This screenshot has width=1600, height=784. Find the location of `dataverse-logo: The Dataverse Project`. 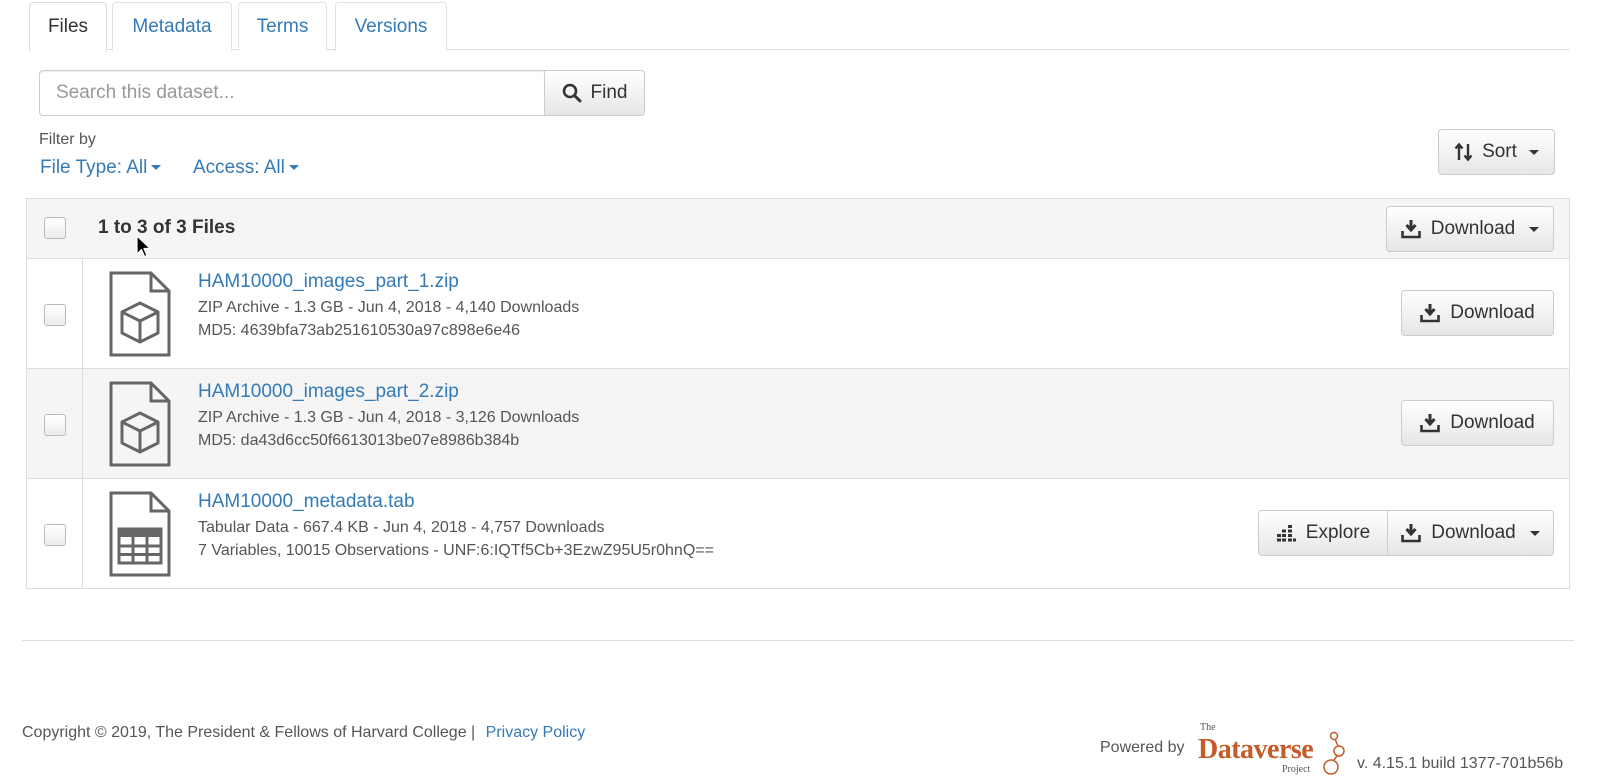

dataverse-logo: The Dataverse Project is located at coordinates (1277, 748).